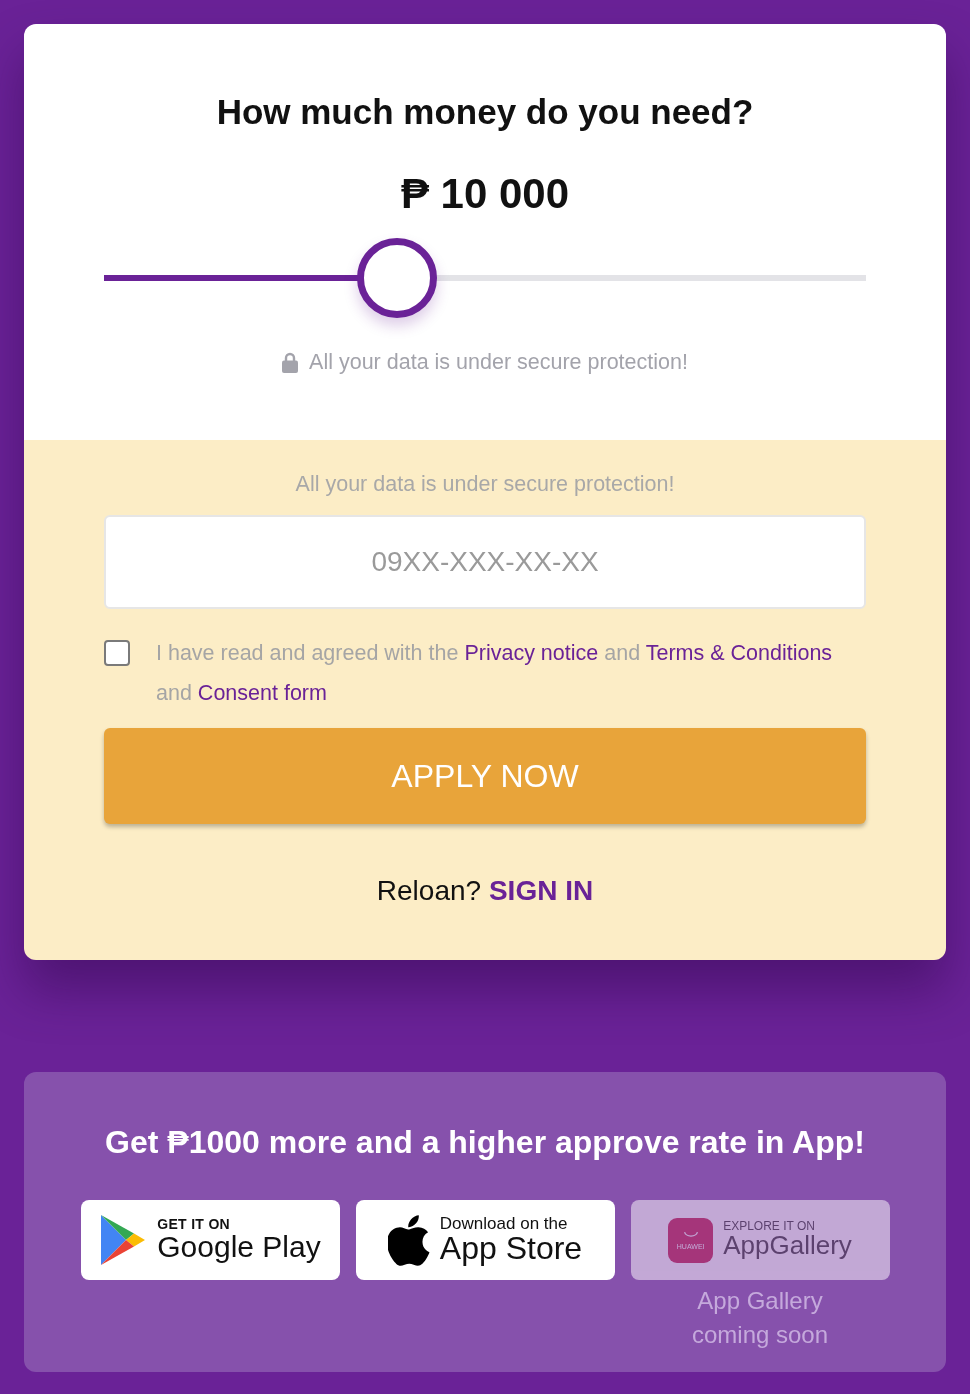  What do you see at coordinates (117, 653) in the screenshot?
I see `consent-checkbox` at bounding box center [117, 653].